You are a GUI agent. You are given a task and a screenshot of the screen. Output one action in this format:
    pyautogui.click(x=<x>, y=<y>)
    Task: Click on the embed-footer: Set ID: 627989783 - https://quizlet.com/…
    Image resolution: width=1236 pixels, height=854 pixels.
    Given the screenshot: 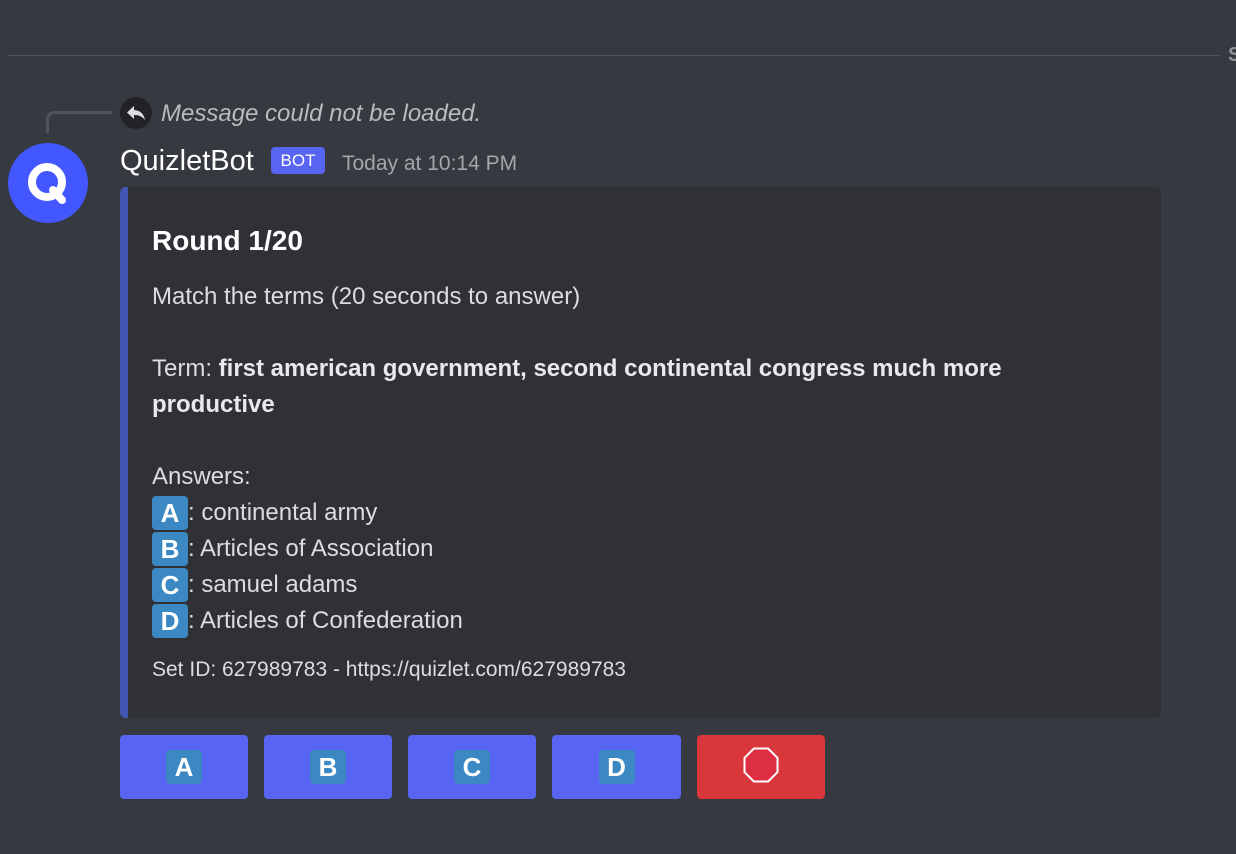 What is the action you would take?
    pyautogui.click(x=389, y=669)
    